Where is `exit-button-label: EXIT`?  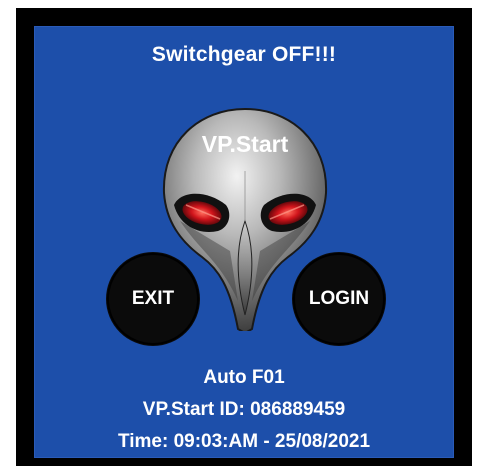 exit-button-label: EXIT is located at coordinates (153, 298).